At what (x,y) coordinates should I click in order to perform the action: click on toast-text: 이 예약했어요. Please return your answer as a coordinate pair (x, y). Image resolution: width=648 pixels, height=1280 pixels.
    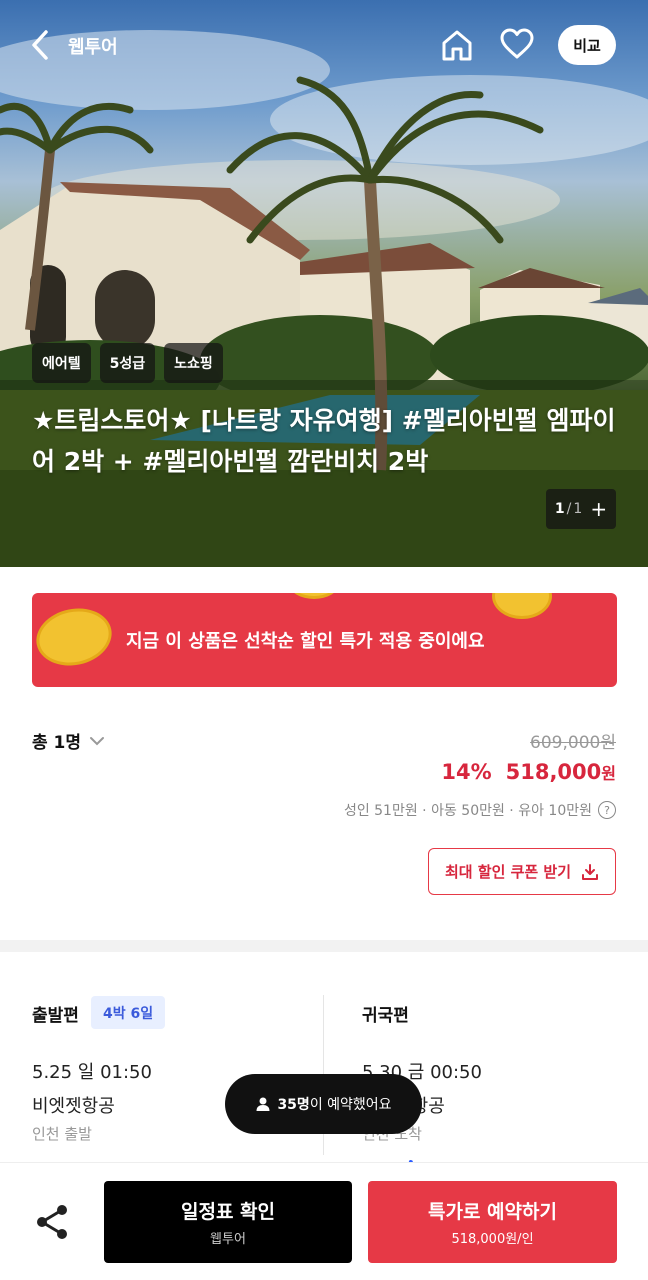
    Looking at the image, I should click on (350, 1105).